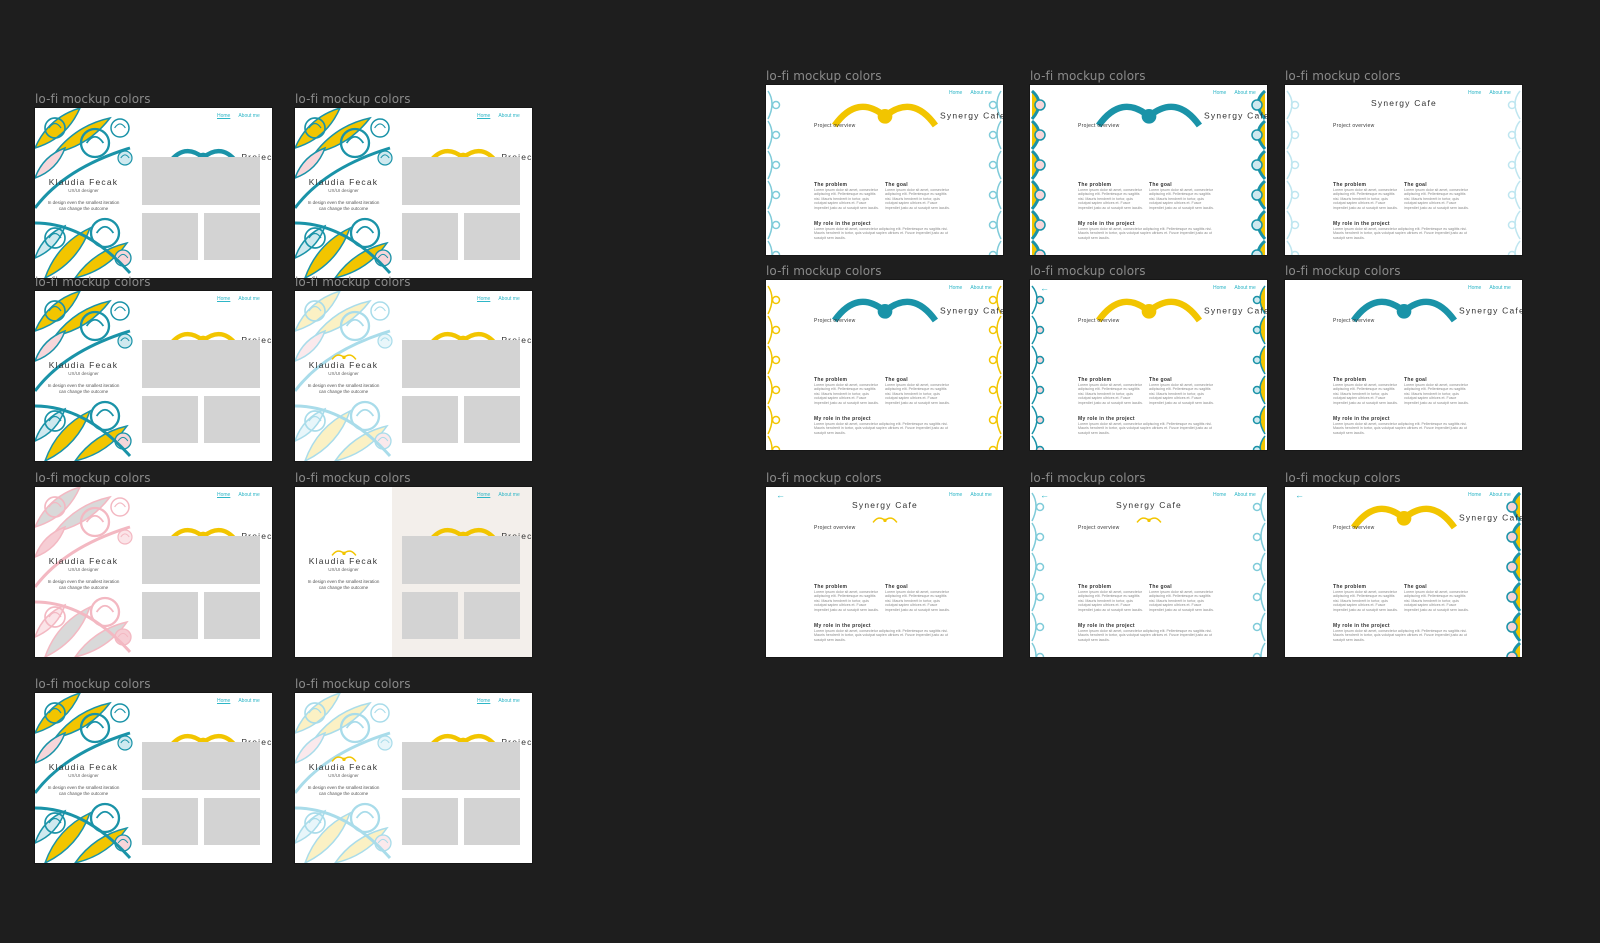  What do you see at coordinates (1435, 311) in the screenshot?
I see `page-title: Synergy Cafe` at bounding box center [1435, 311].